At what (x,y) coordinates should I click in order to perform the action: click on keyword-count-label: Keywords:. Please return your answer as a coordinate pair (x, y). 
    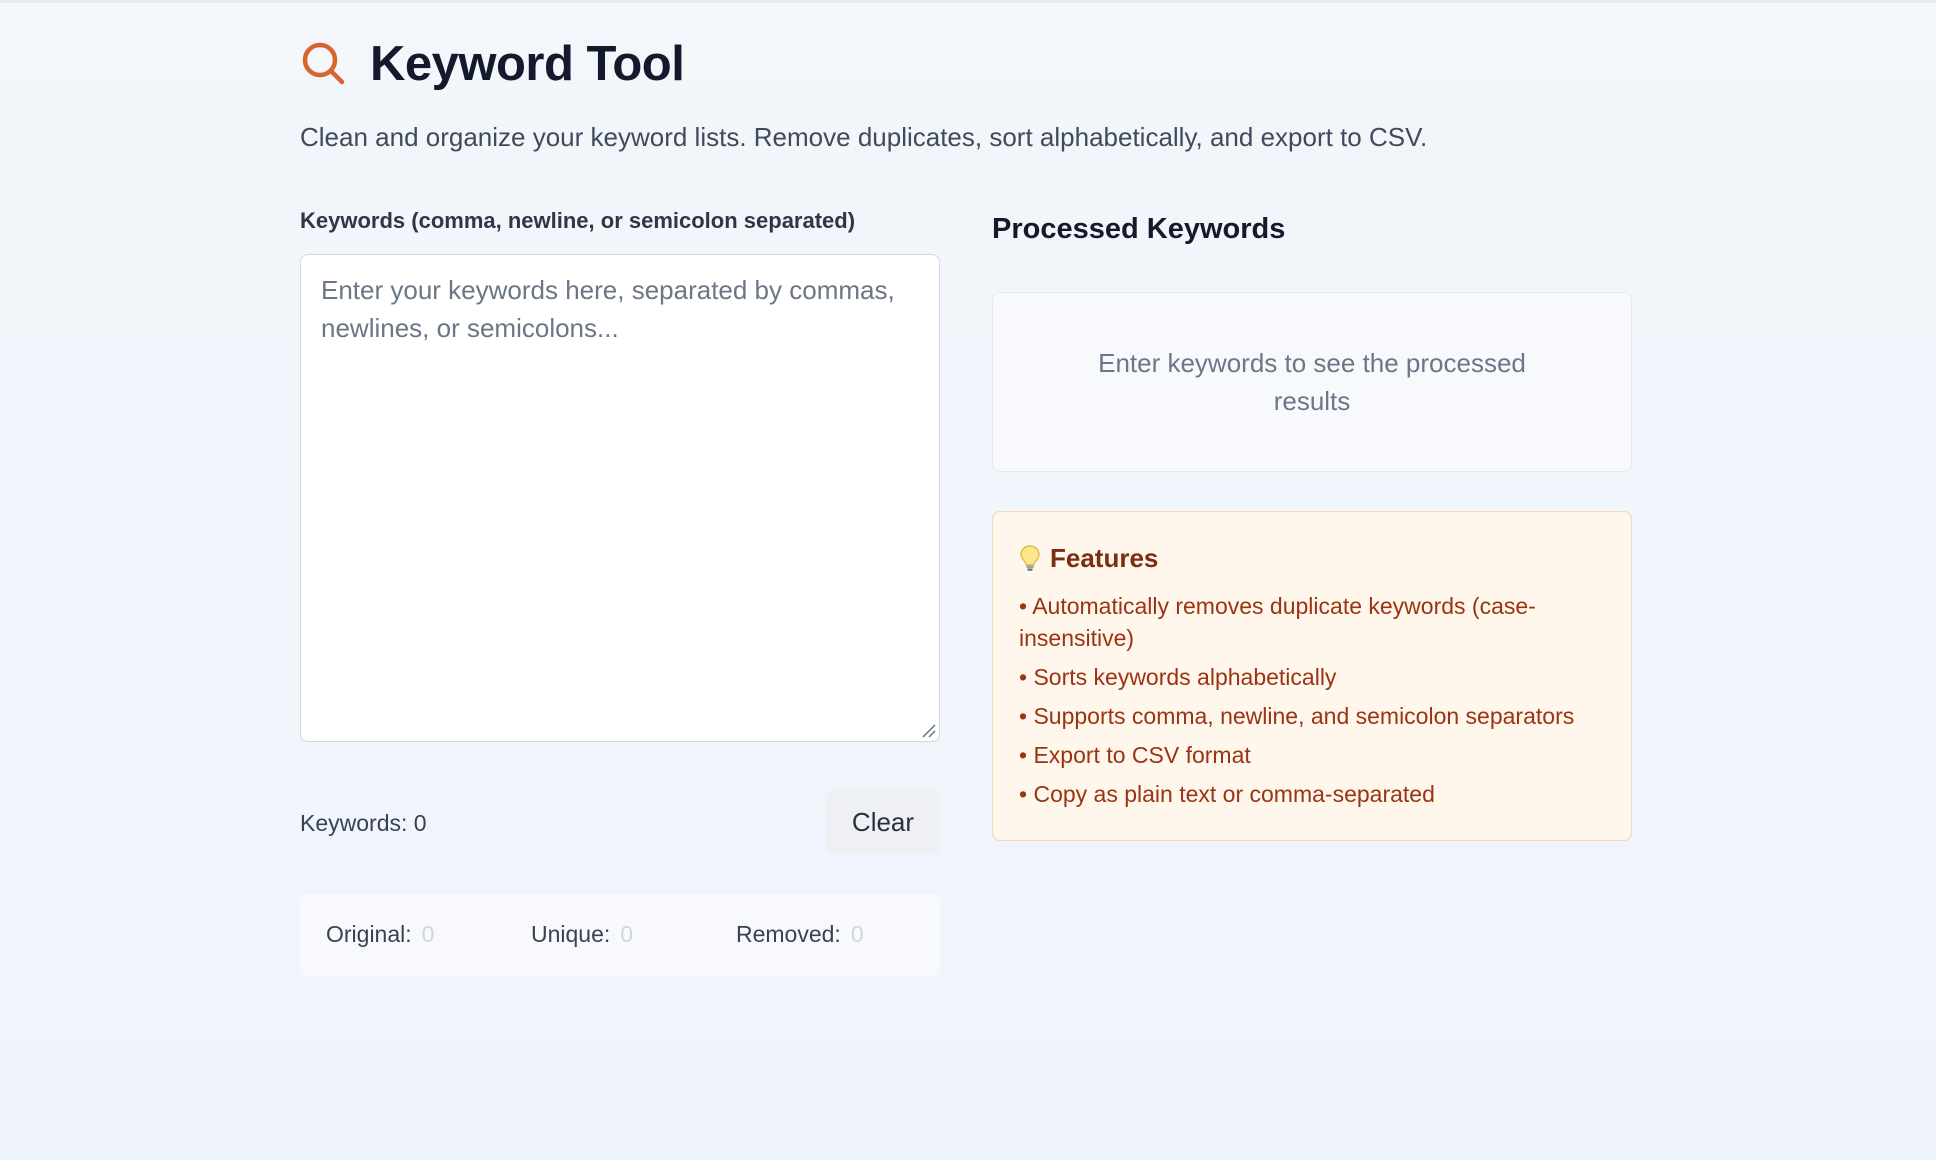
    Looking at the image, I should click on (354, 823).